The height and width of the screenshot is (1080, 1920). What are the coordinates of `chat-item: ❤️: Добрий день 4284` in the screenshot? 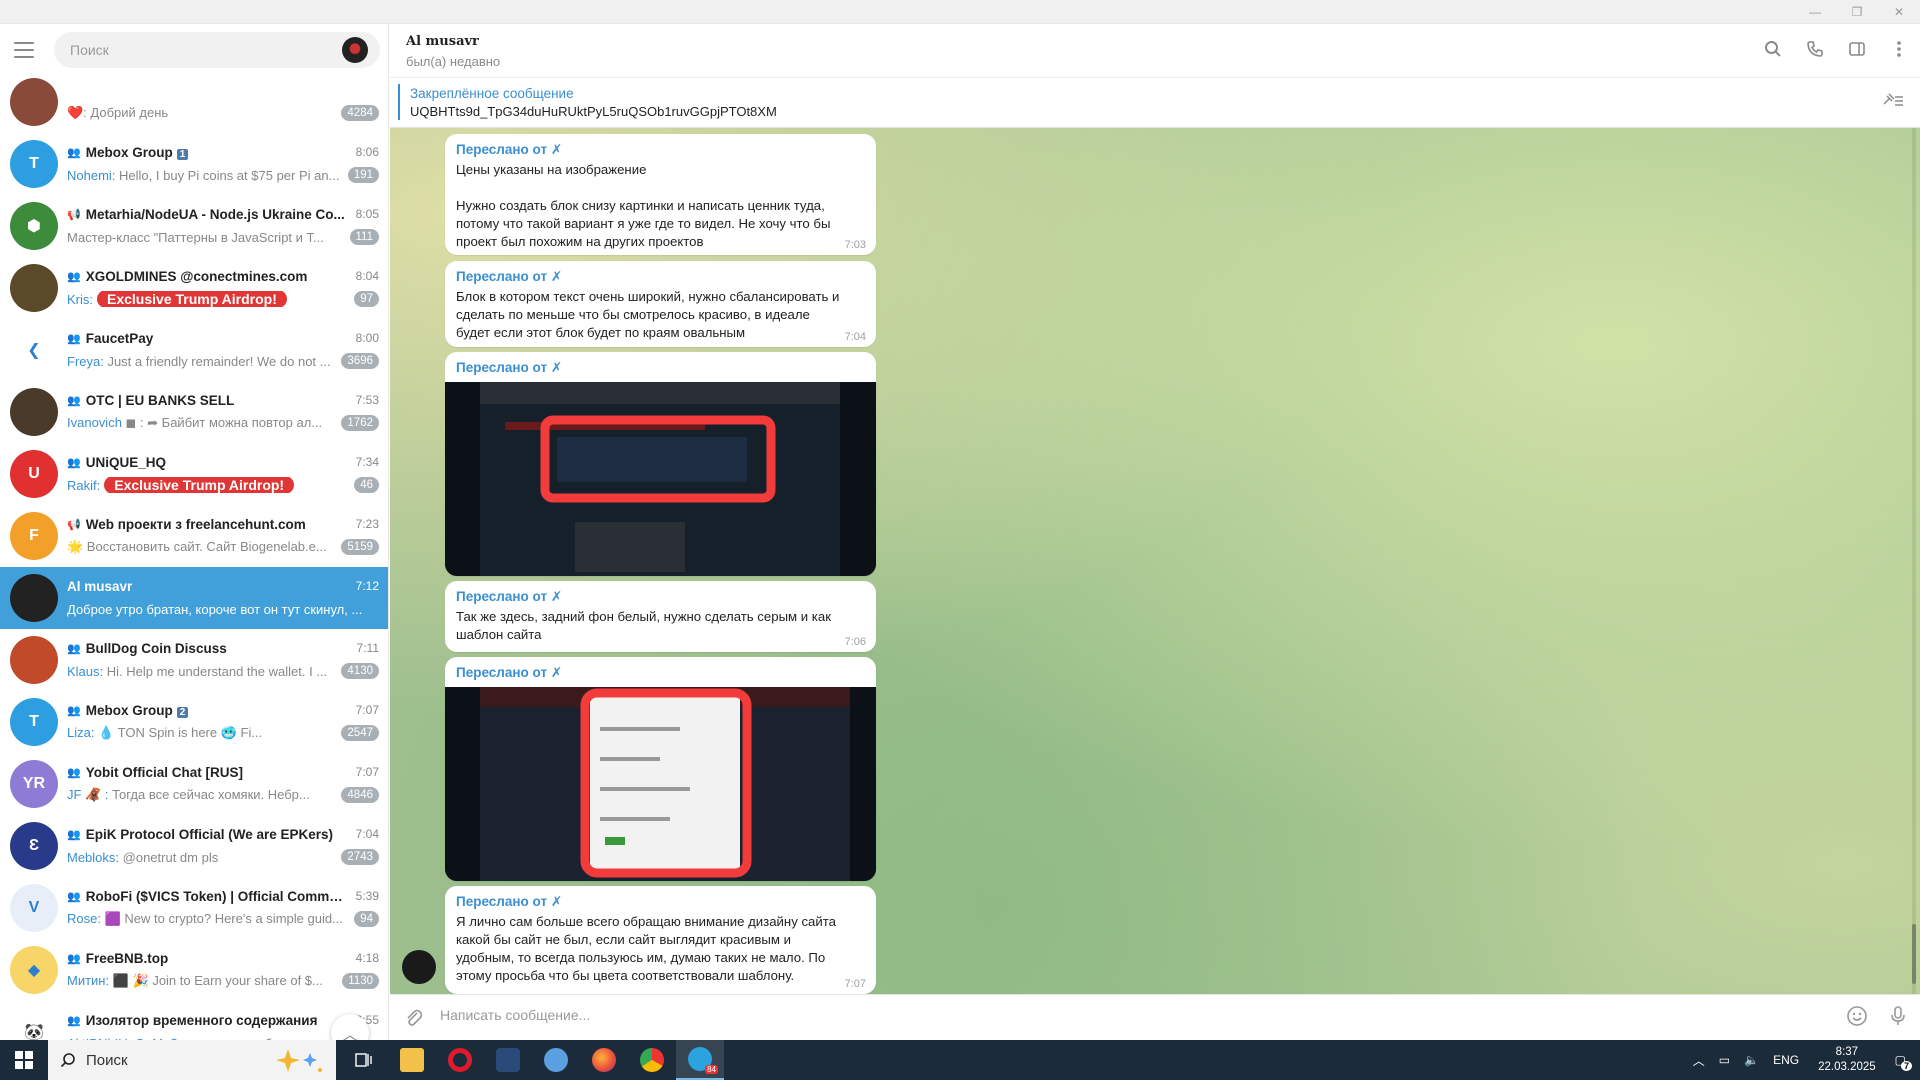 It's located at (194, 102).